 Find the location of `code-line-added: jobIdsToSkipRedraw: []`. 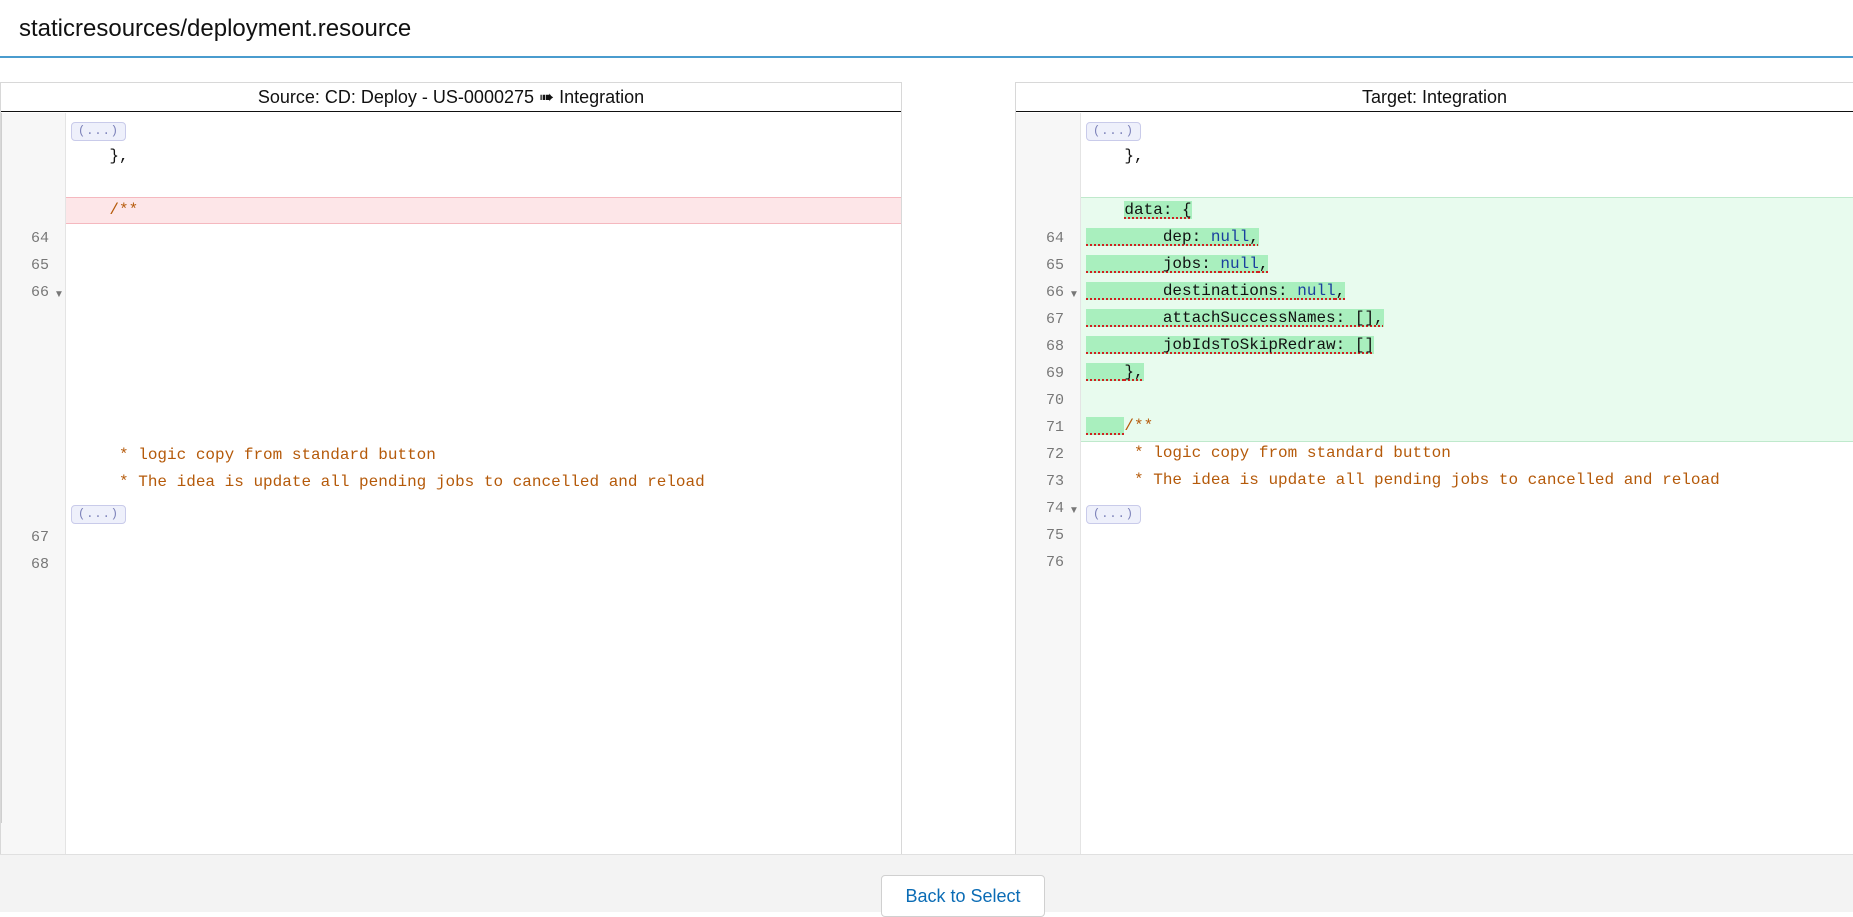

code-line-added: jobIdsToSkipRedraw: [] is located at coordinates (1467, 345).